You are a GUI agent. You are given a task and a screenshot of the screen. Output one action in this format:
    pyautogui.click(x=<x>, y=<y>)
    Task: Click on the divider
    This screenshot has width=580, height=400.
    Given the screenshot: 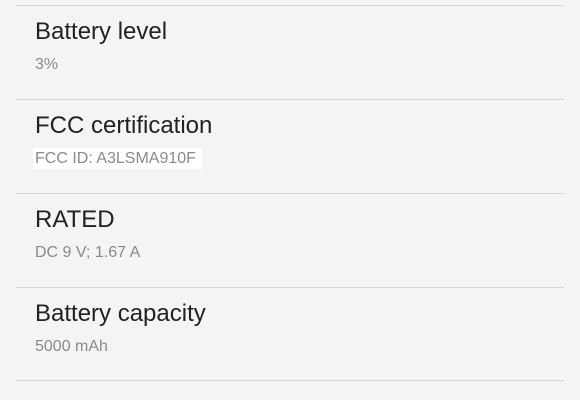 What is the action you would take?
    pyautogui.click(x=290, y=380)
    